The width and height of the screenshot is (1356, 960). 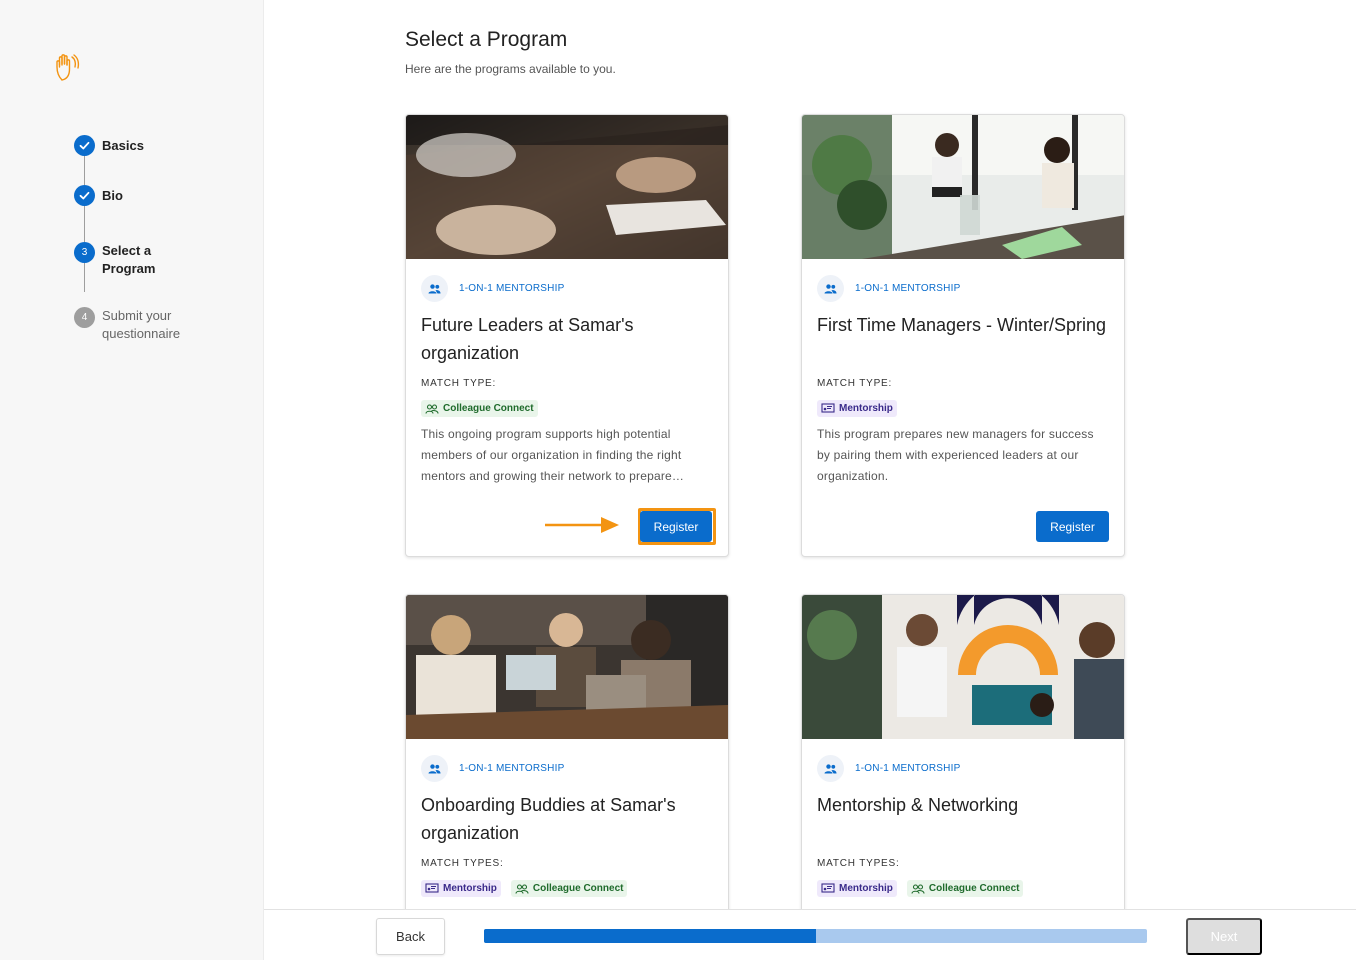 I want to click on program-title: First Time Managers - Winter/Spring, so click(x=962, y=325).